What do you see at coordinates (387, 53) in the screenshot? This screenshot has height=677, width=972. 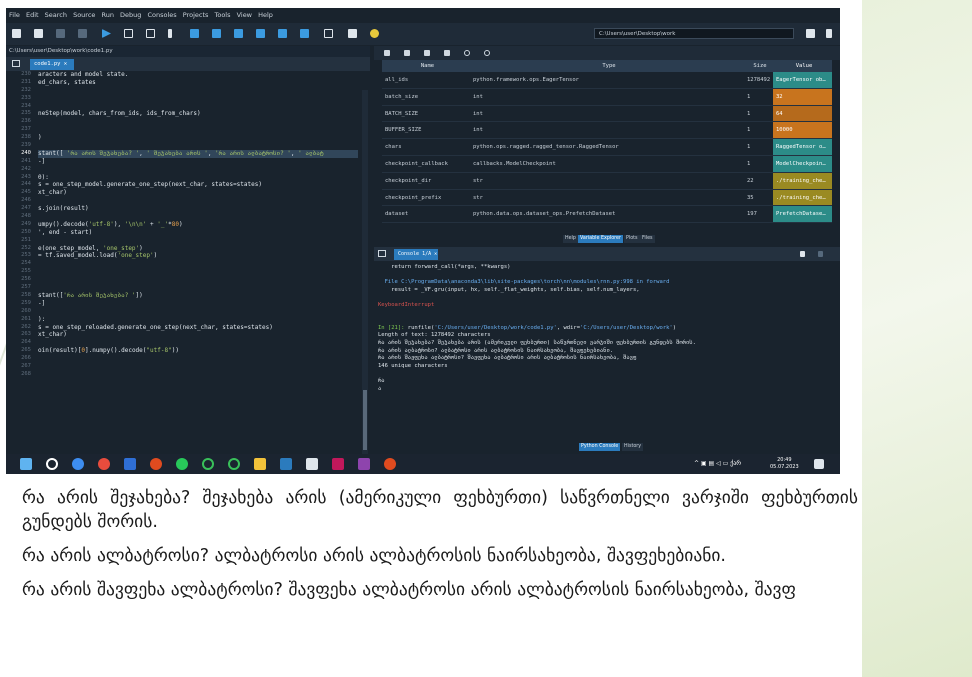 I see `import-data-icon` at bounding box center [387, 53].